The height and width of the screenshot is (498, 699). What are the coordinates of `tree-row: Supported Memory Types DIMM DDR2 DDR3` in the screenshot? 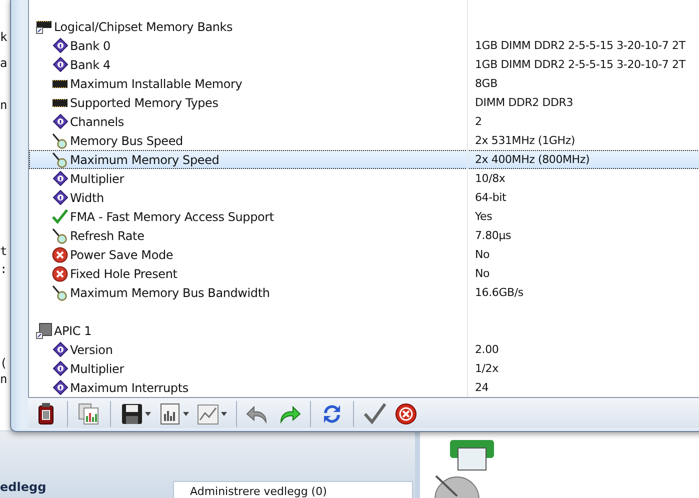 It's located at (364, 102).